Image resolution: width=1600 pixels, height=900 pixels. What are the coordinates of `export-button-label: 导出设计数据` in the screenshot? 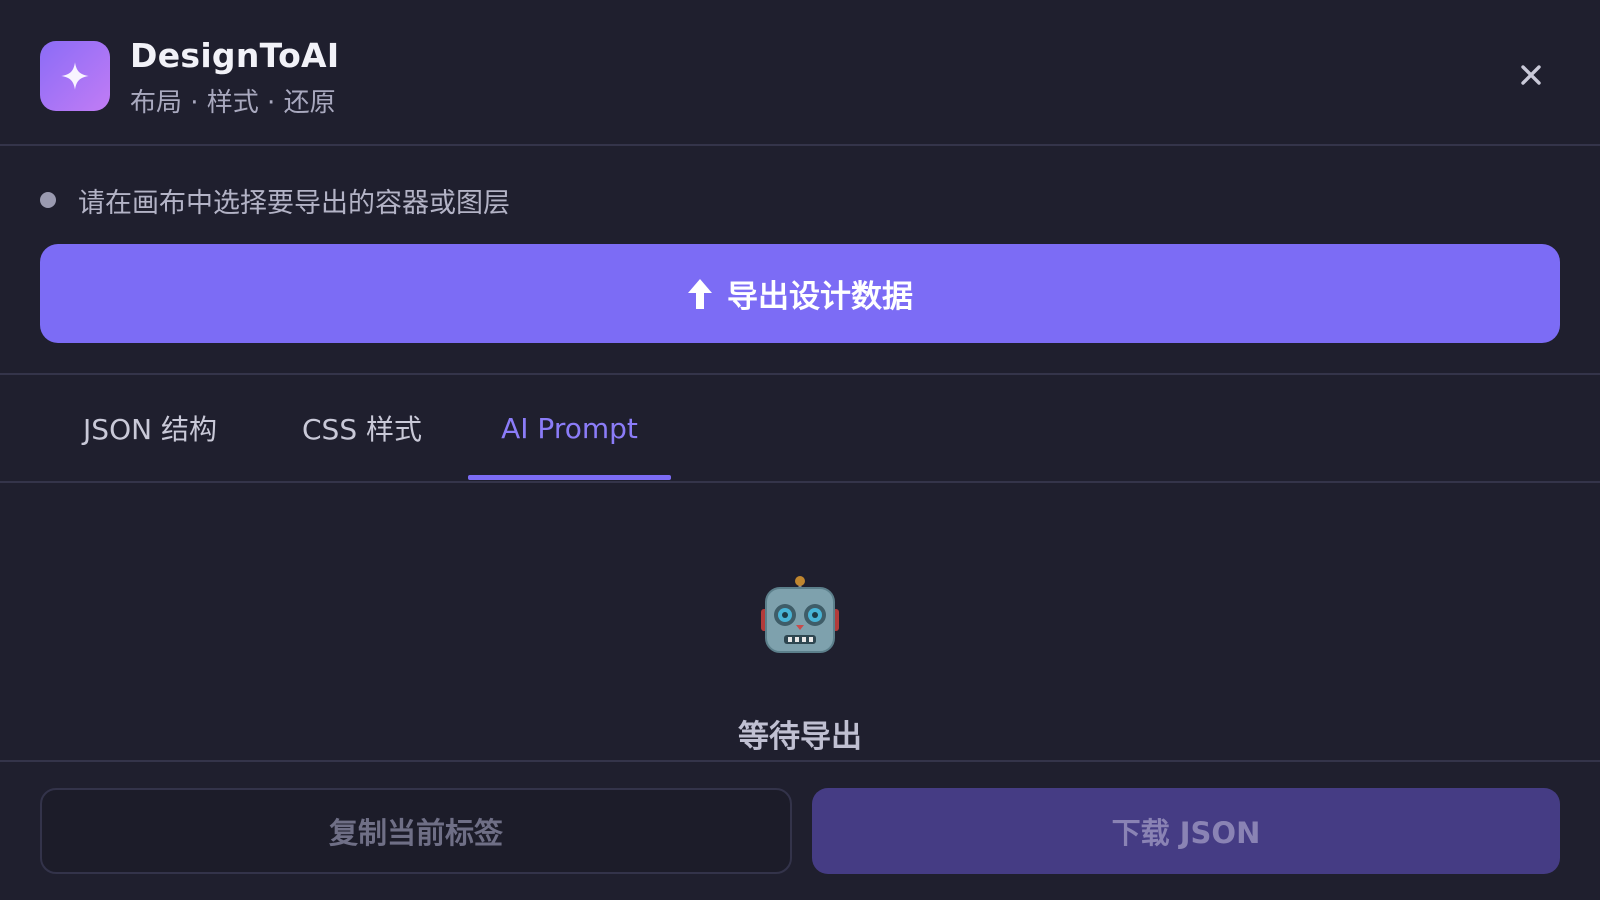 It's located at (820, 297).